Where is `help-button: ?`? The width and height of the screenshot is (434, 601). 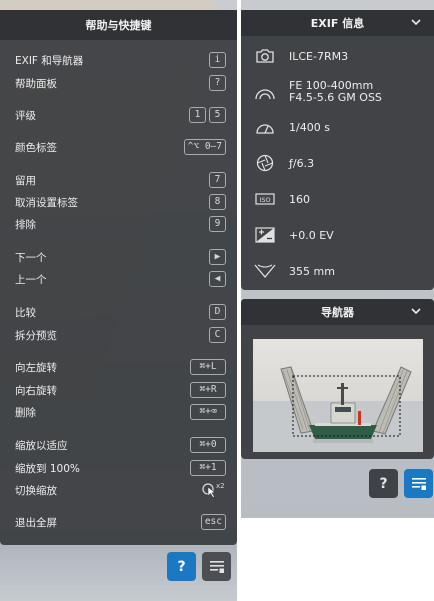 help-button: ? is located at coordinates (181, 566).